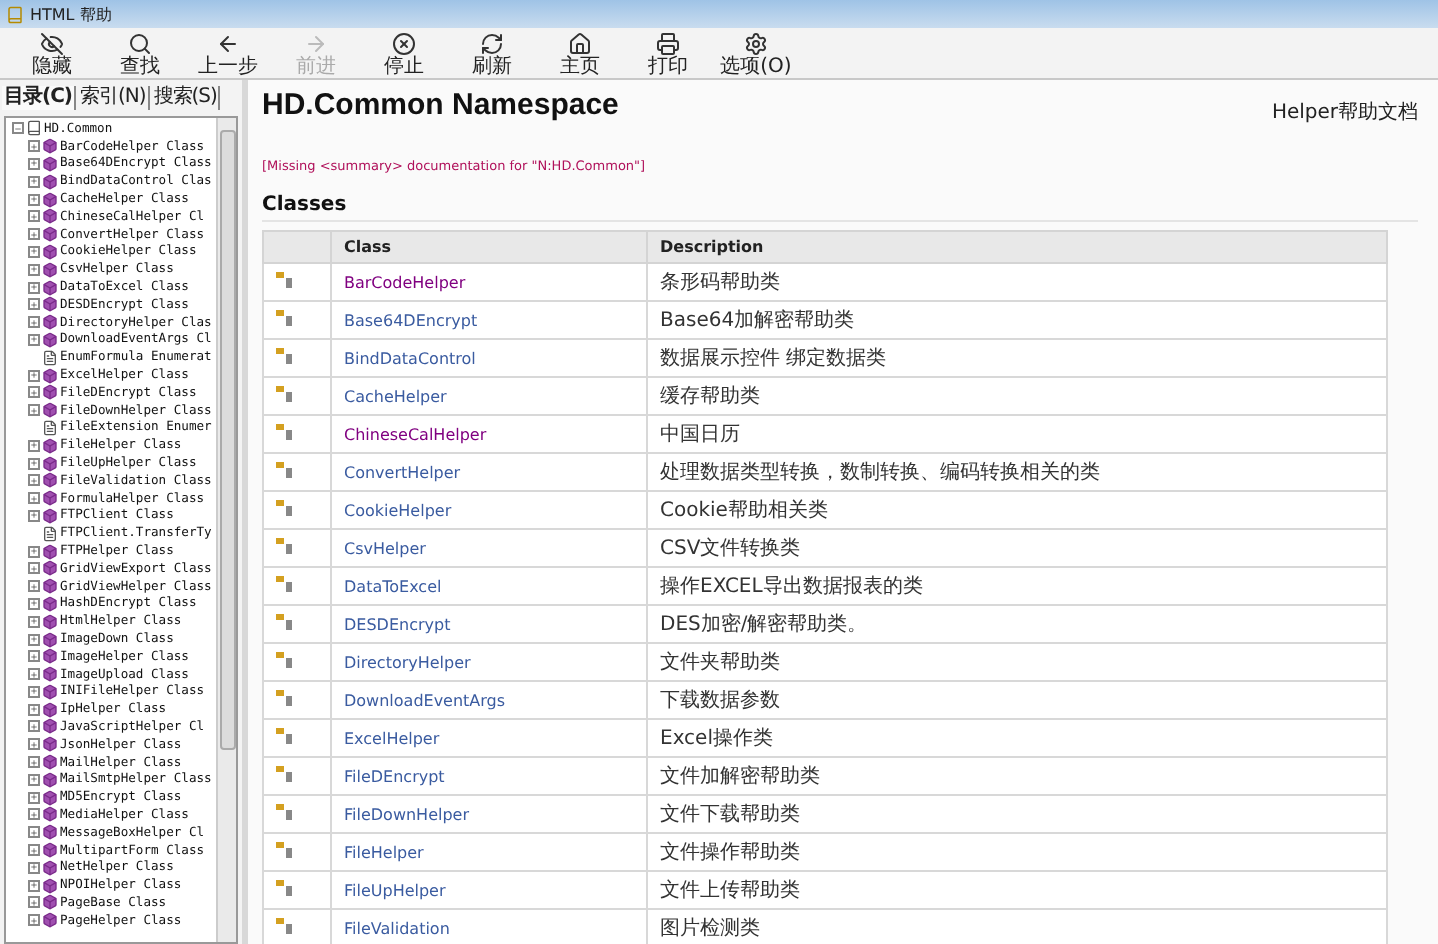 The height and width of the screenshot is (944, 1438). Describe the element at coordinates (580, 53) in the screenshot. I see `toolbar-button: 主页` at that location.